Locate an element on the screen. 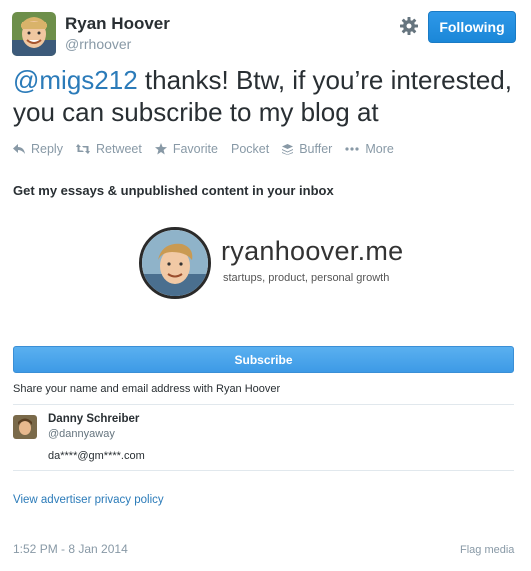 This screenshot has height=571, width=531. user-email: da****@gm****.com is located at coordinates (96, 456).